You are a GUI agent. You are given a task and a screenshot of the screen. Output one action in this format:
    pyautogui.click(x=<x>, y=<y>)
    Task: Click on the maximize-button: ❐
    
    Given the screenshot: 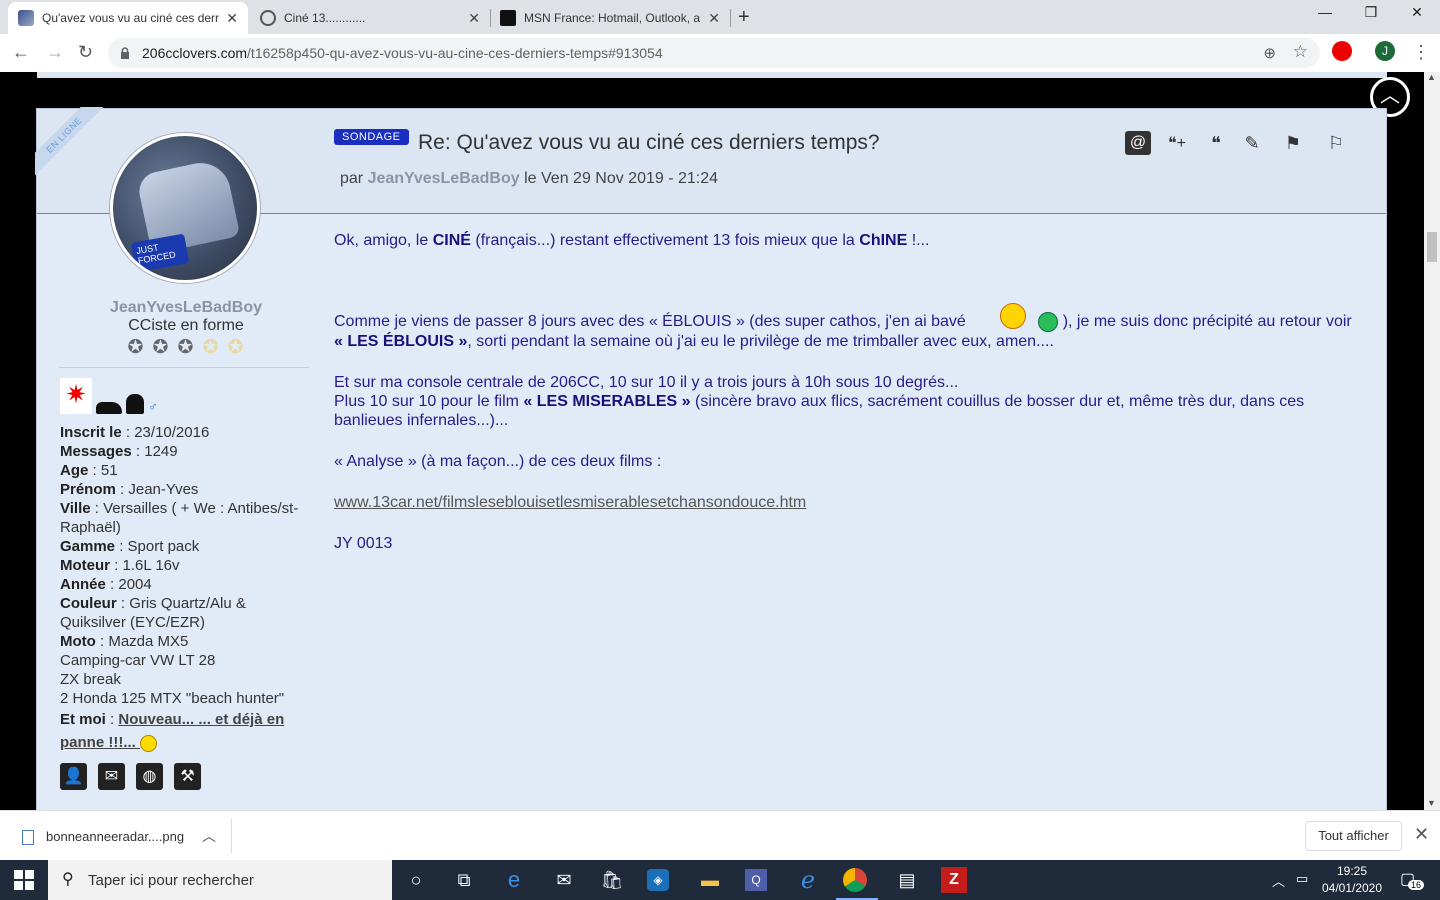 What is the action you would take?
    pyautogui.click(x=1371, y=12)
    